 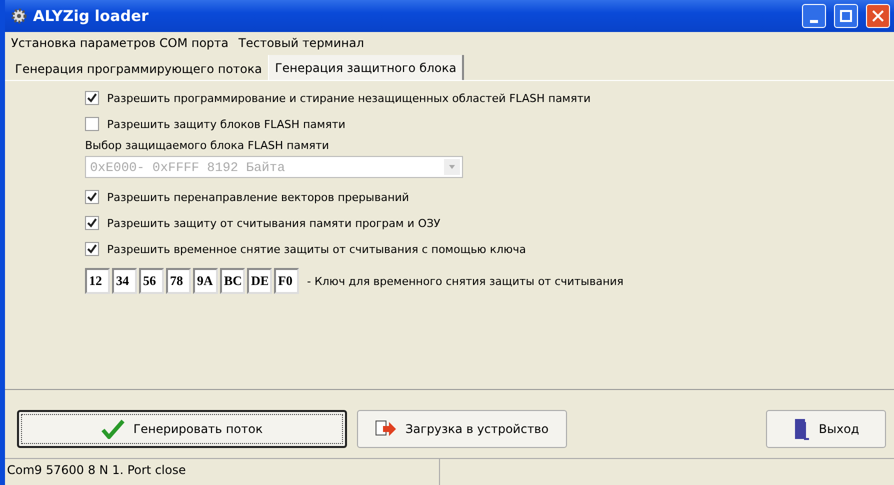 I want to click on key-byte-field: 78, so click(x=178, y=281).